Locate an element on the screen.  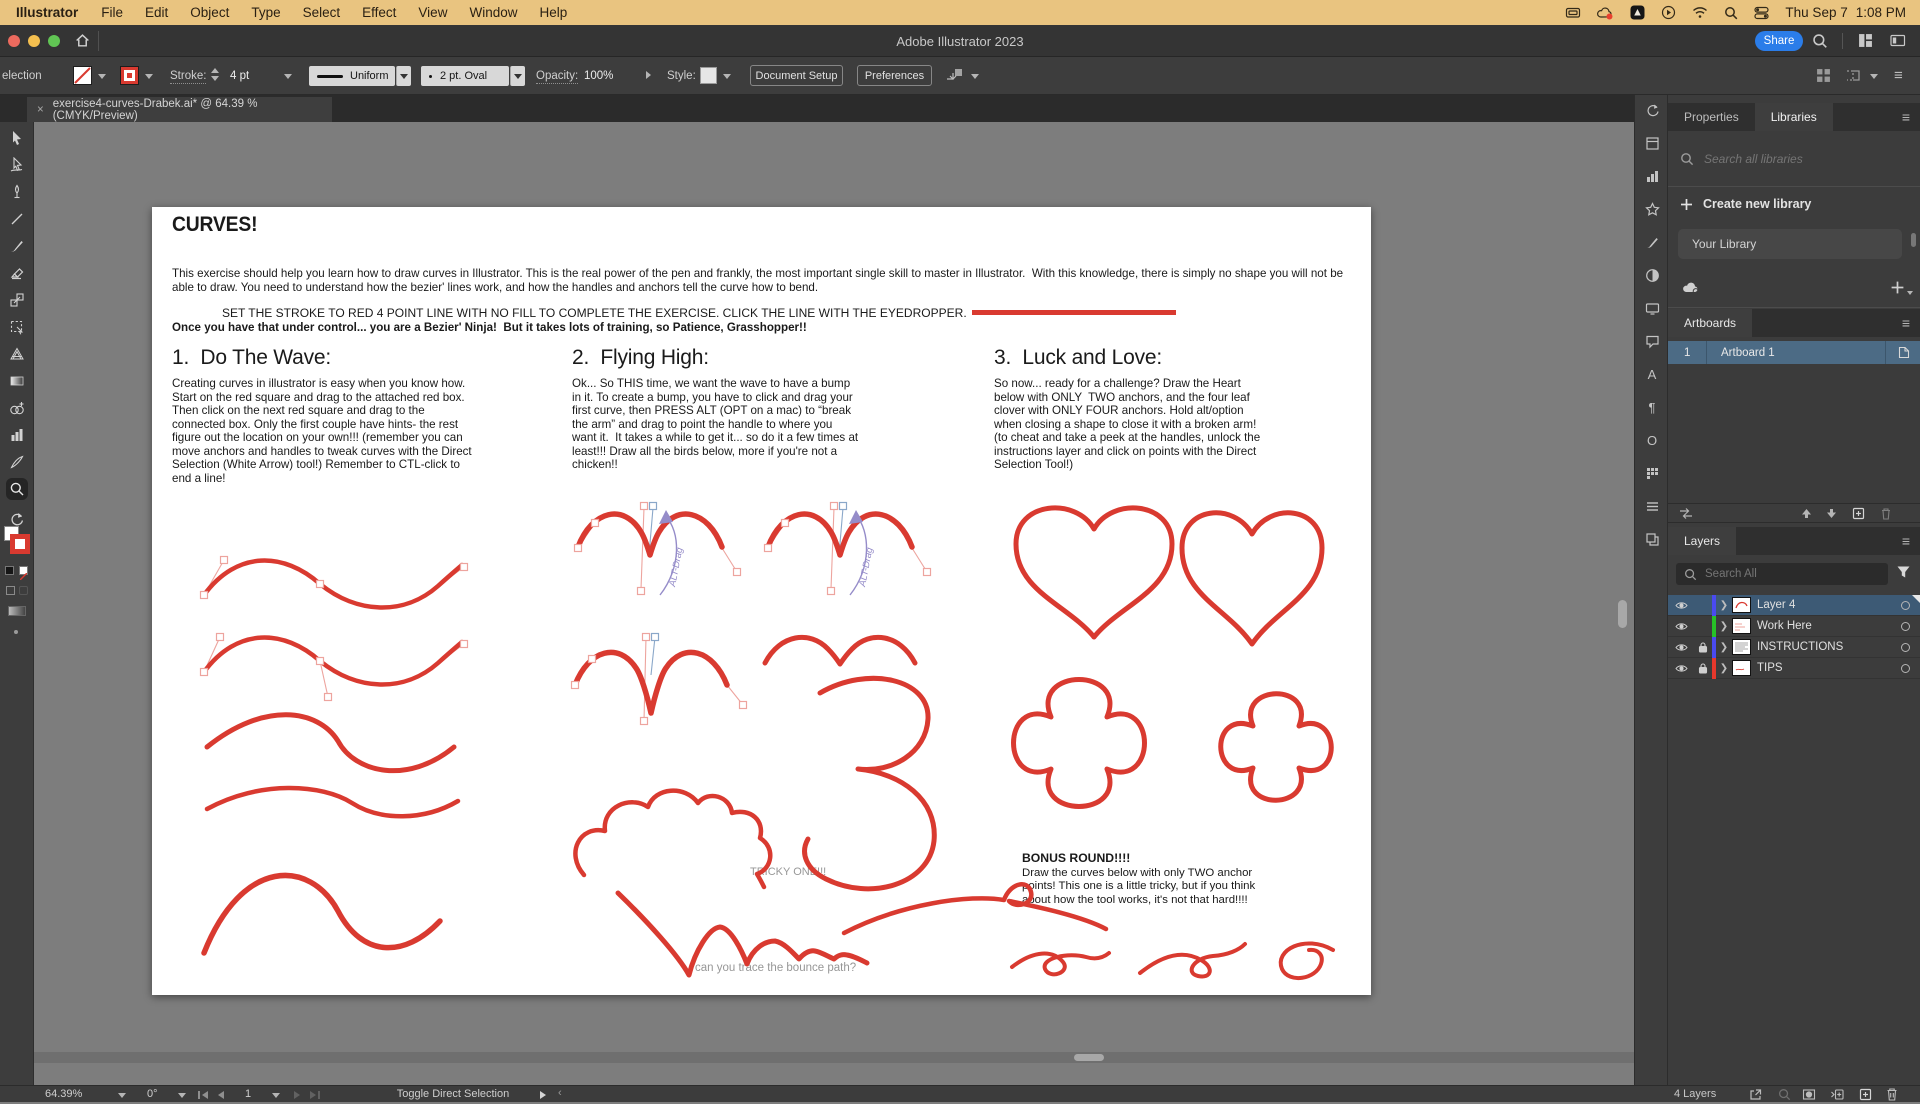
fill-swatch is located at coordinates (82, 75).